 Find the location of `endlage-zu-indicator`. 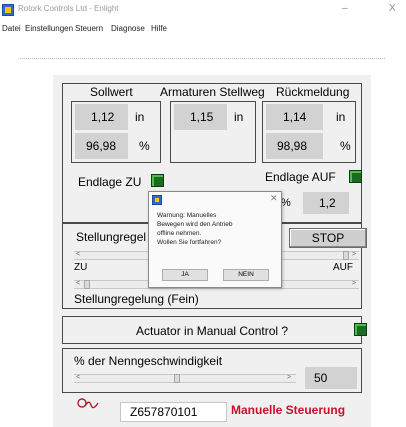

endlage-zu-indicator is located at coordinates (157, 180).